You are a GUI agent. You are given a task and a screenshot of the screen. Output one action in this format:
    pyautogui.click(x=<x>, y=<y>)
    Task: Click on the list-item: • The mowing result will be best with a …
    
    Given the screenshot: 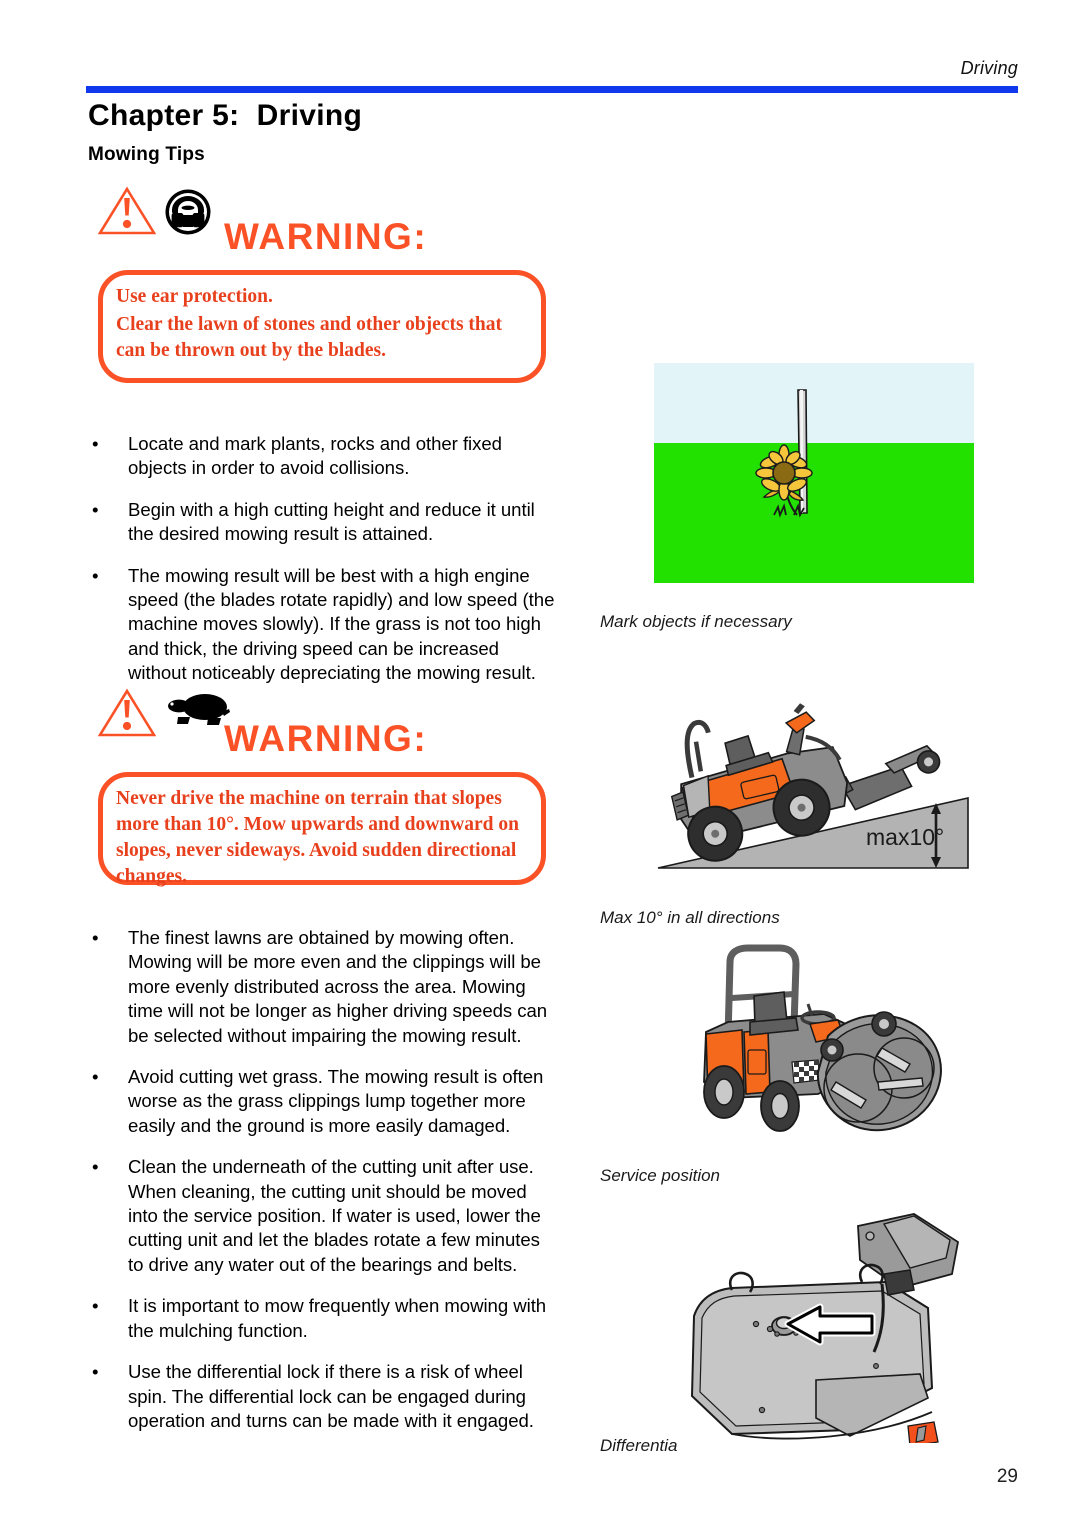 What is the action you would take?
    pyautogui.click(x=323, y=625)
    